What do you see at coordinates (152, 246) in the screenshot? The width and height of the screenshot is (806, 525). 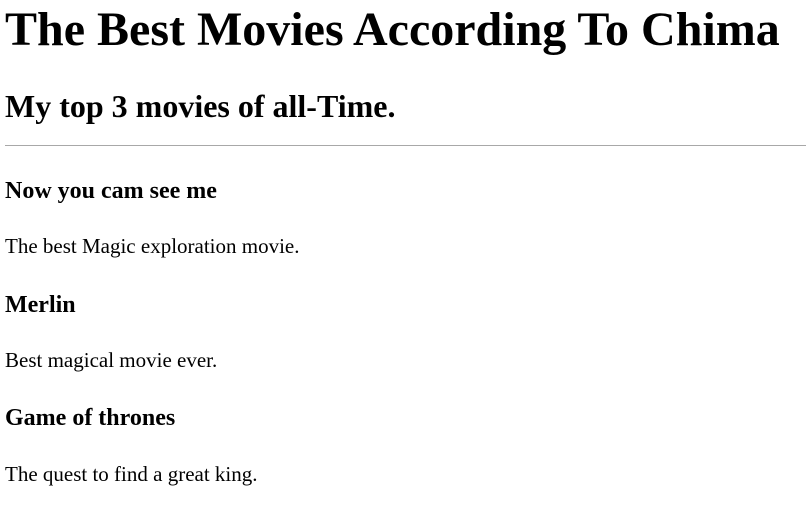 I see `movie-description: The best Magic exploration movie.` at bounding box center [152, 246].